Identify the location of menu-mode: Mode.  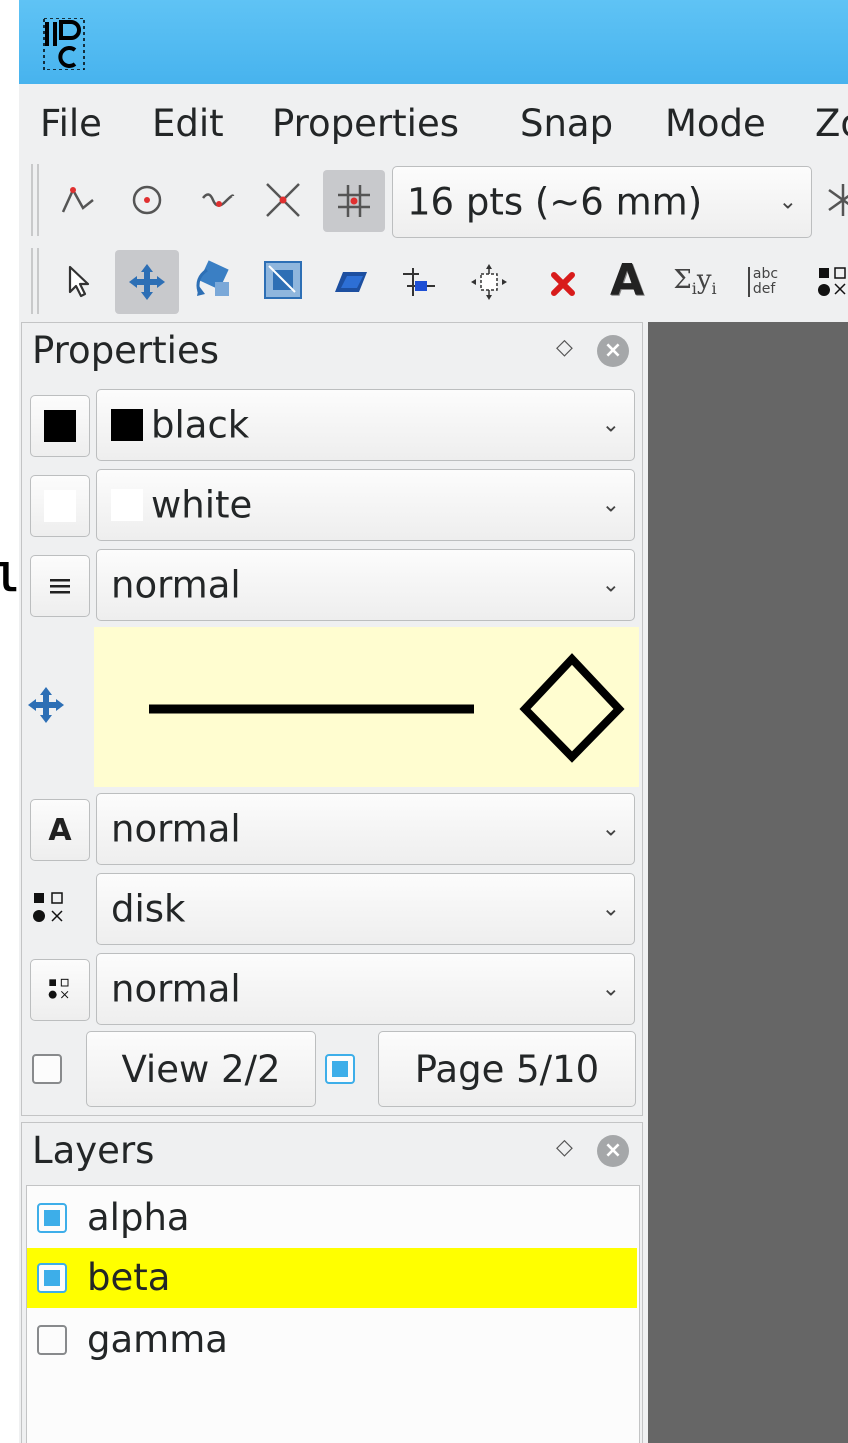
(715, 123).